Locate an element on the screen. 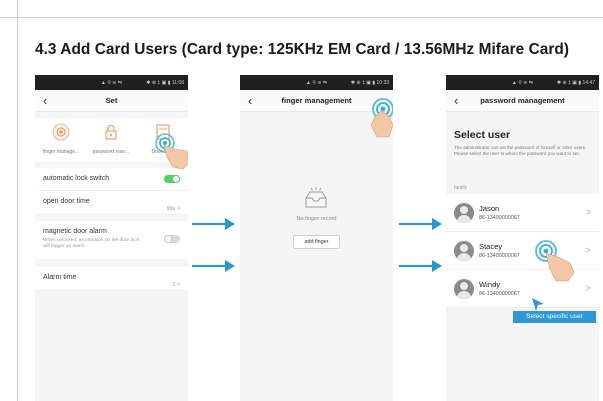 Image resolution: width=603 pixels, height=401 pixels. status-time: ✱ ⊕ ‡ ▣ ▮ 10:33 is located at coordinates (369, 83).